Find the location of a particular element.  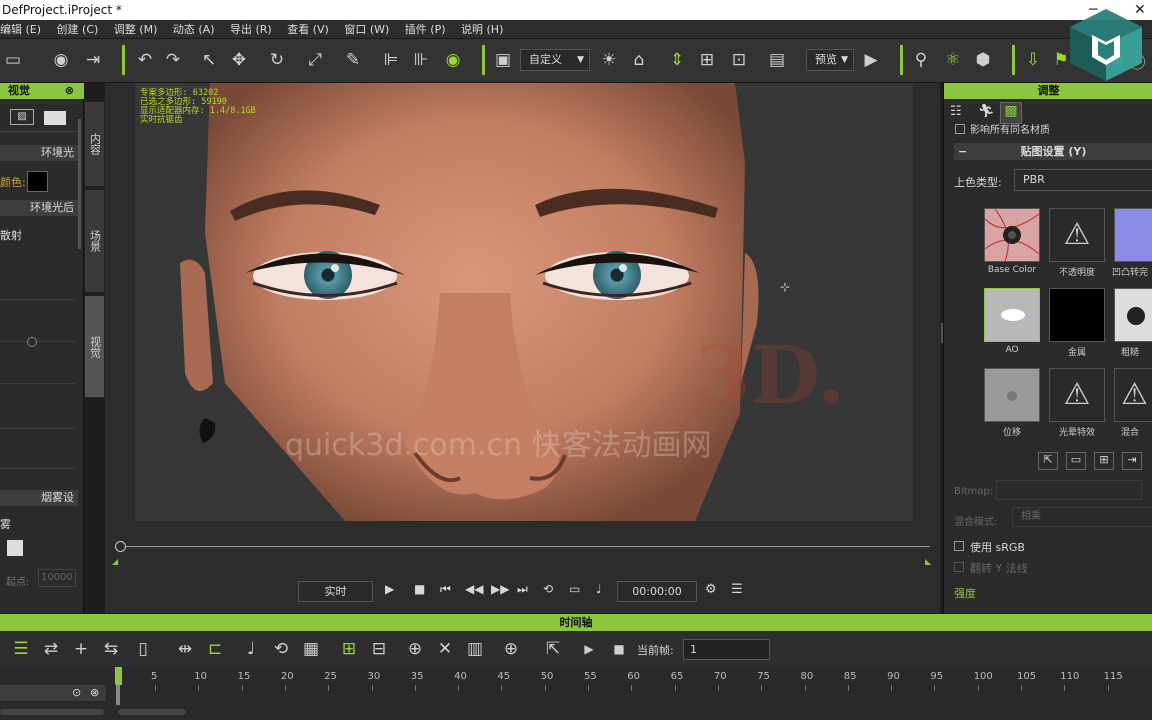

note-icon: ♩ is located at coordinates (251, 649).